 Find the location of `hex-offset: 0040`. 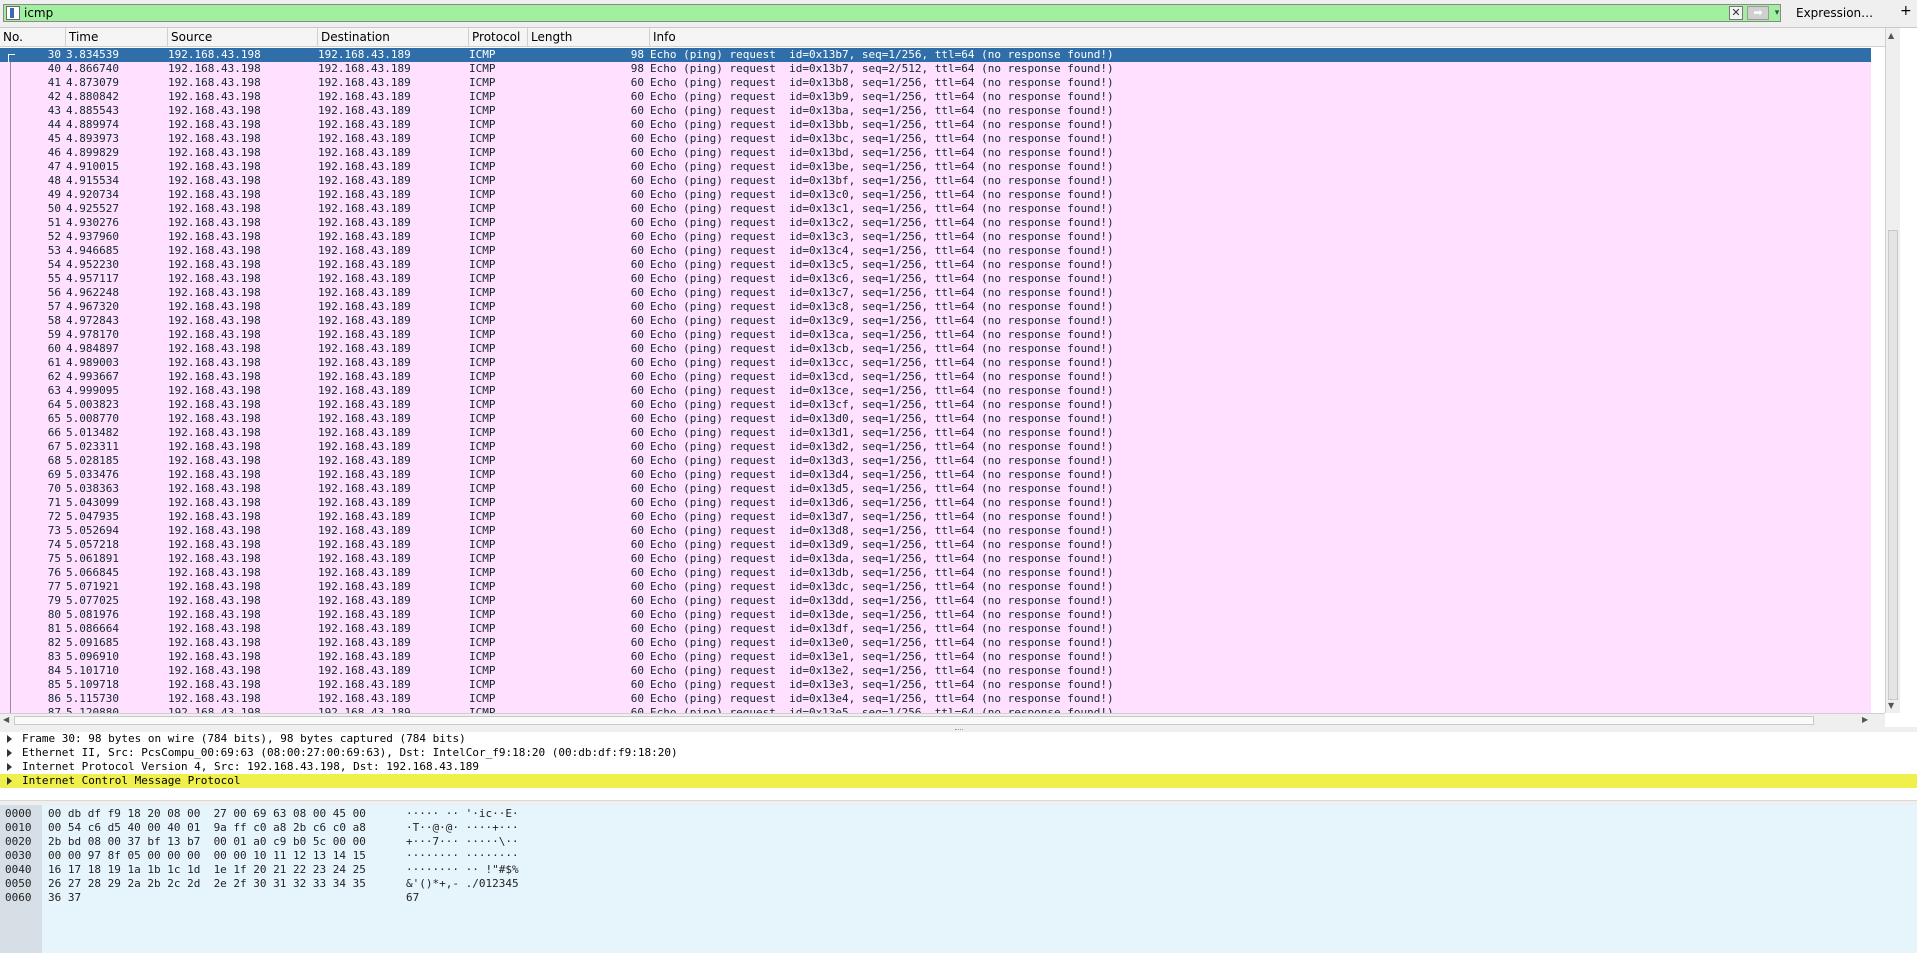

hex-offset: 0040 is located at coordinates (18, 870).